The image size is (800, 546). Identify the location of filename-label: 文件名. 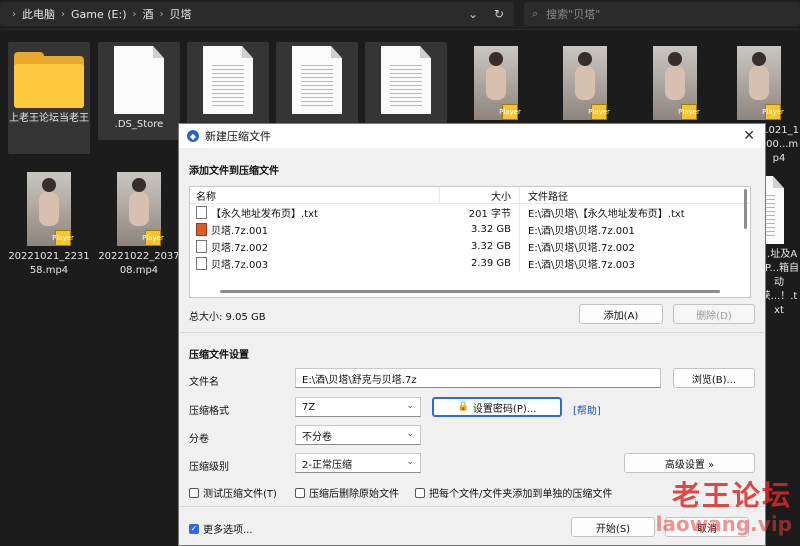
(204, 382).